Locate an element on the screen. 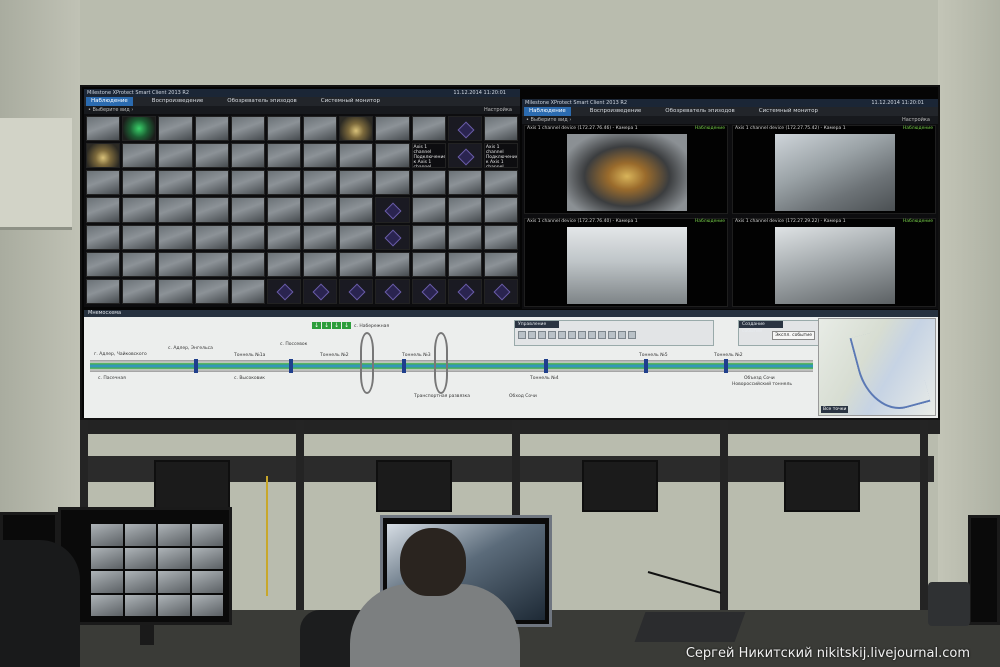  right-tab-system-monitor: Системный монитор is located at coordinates (788, 111).